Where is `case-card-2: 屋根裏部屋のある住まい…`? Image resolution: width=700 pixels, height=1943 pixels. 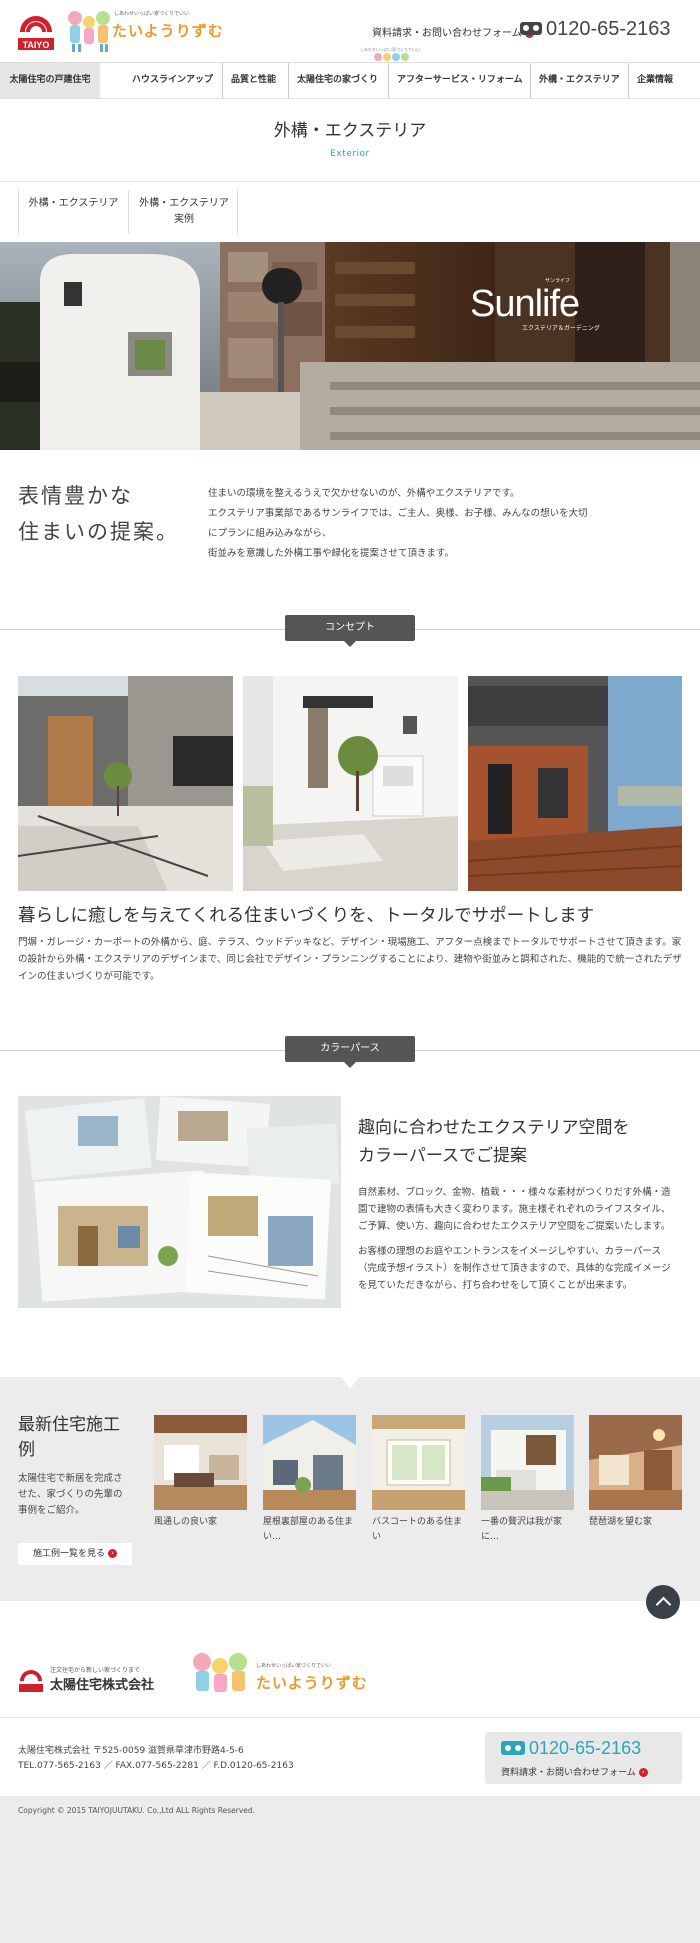
case-card-2: 屋根裏部屋のある住まい… is located at coordinates (309, 1480).